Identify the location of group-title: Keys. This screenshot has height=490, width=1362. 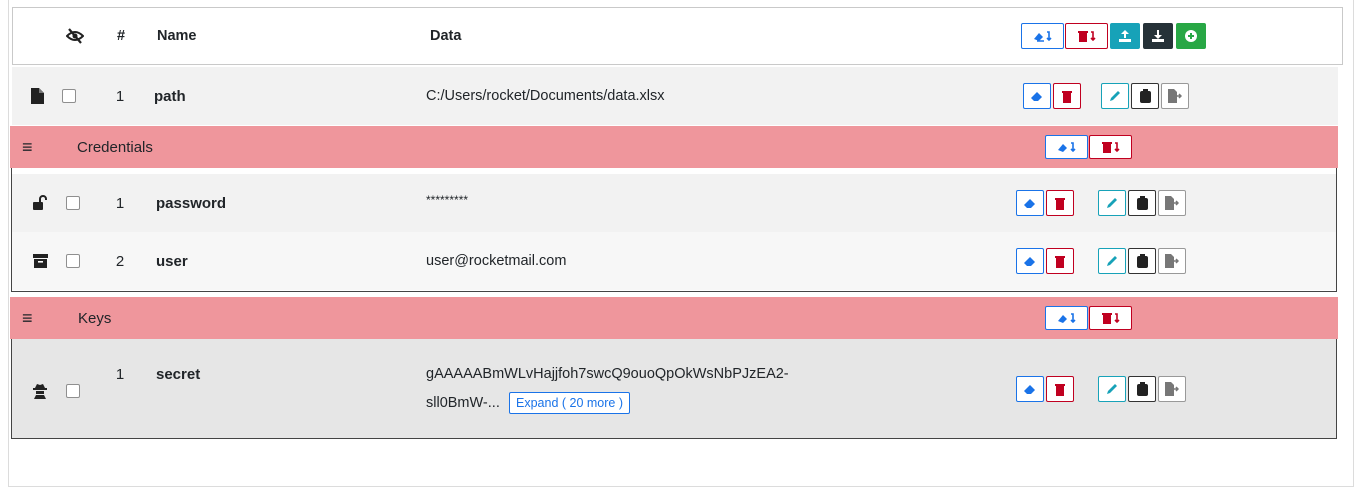
(95, 318).